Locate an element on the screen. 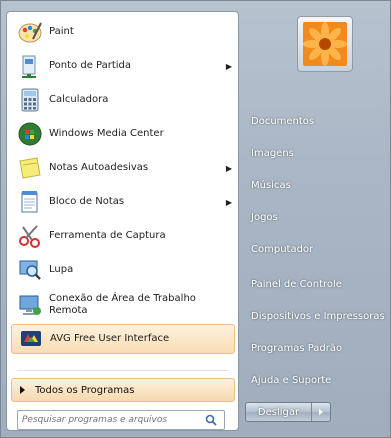 The image size is (391, 438). link-computador: Computador is located at coordinates (318, 249).